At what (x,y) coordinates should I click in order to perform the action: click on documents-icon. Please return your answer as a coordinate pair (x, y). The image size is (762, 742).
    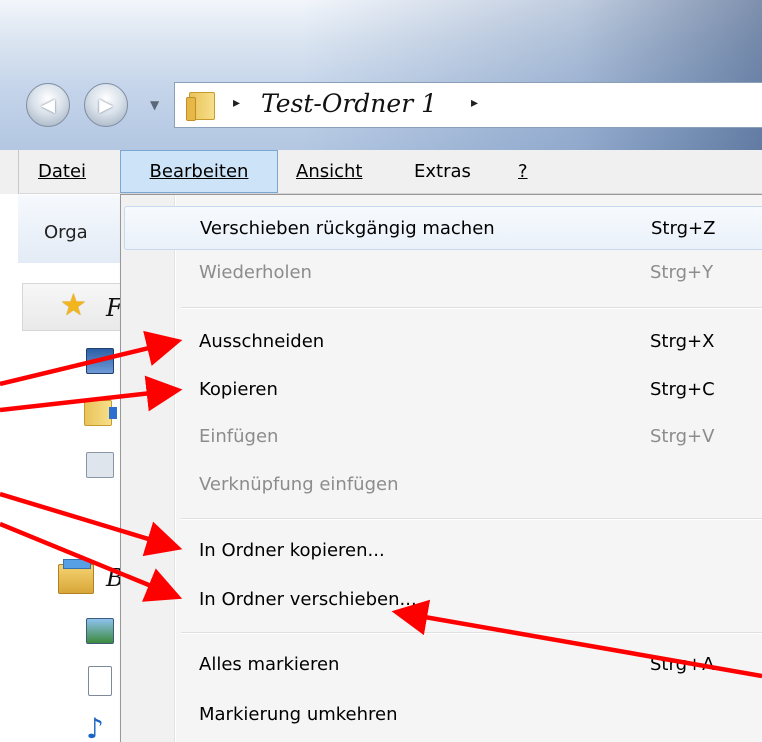
    Looking at the image, I should click on (100, 681).